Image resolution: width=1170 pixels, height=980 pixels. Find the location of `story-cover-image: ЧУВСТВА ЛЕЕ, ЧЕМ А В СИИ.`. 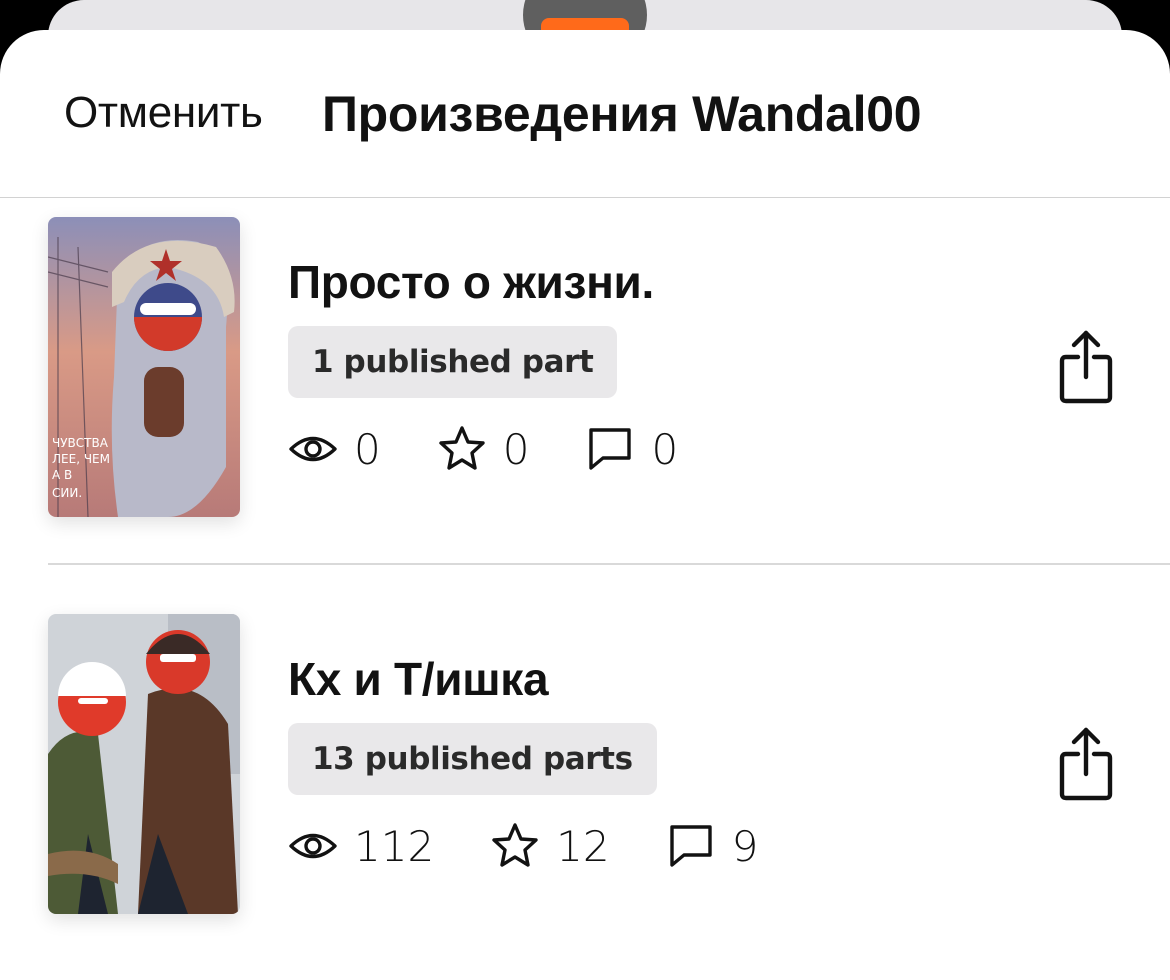

story-cover-image: ЧУВСТВА ЛЕЕ, ЧЕМ А В СИИ. is located at coordinates (144, 367).